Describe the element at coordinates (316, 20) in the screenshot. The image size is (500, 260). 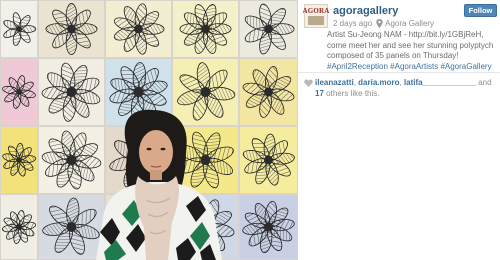
I see `avatar-image` at that location.